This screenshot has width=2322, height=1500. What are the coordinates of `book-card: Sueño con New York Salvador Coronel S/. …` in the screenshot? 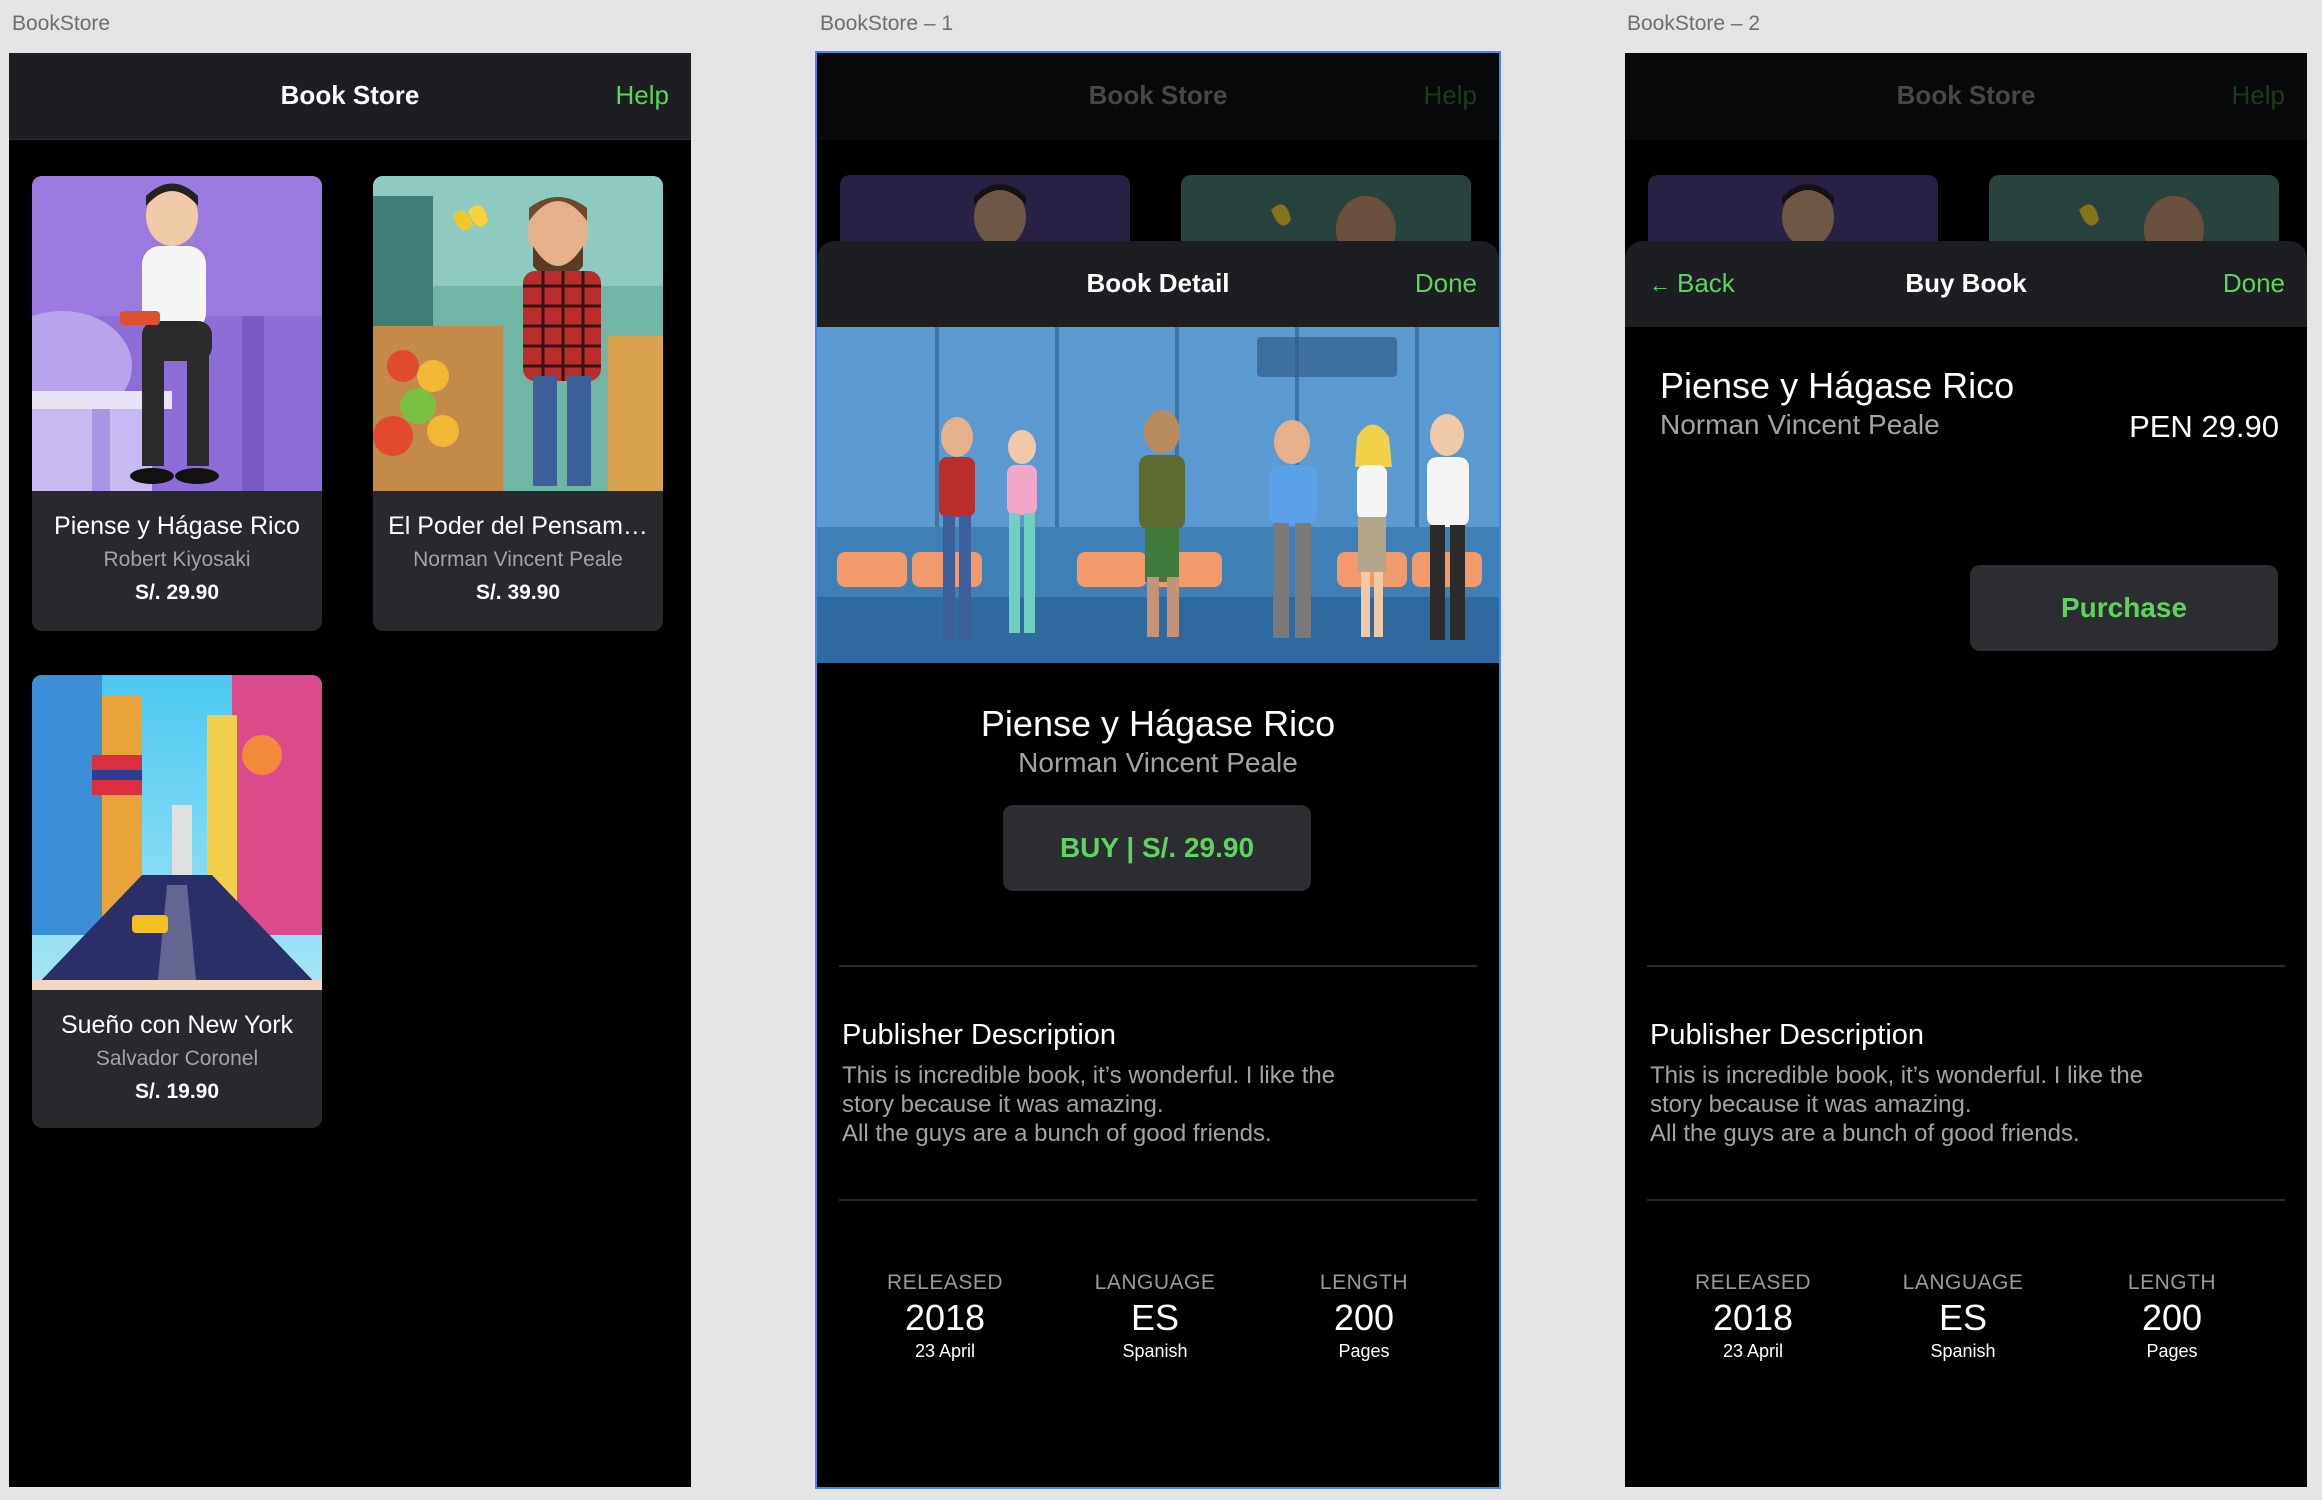 It's located at (177, 901).